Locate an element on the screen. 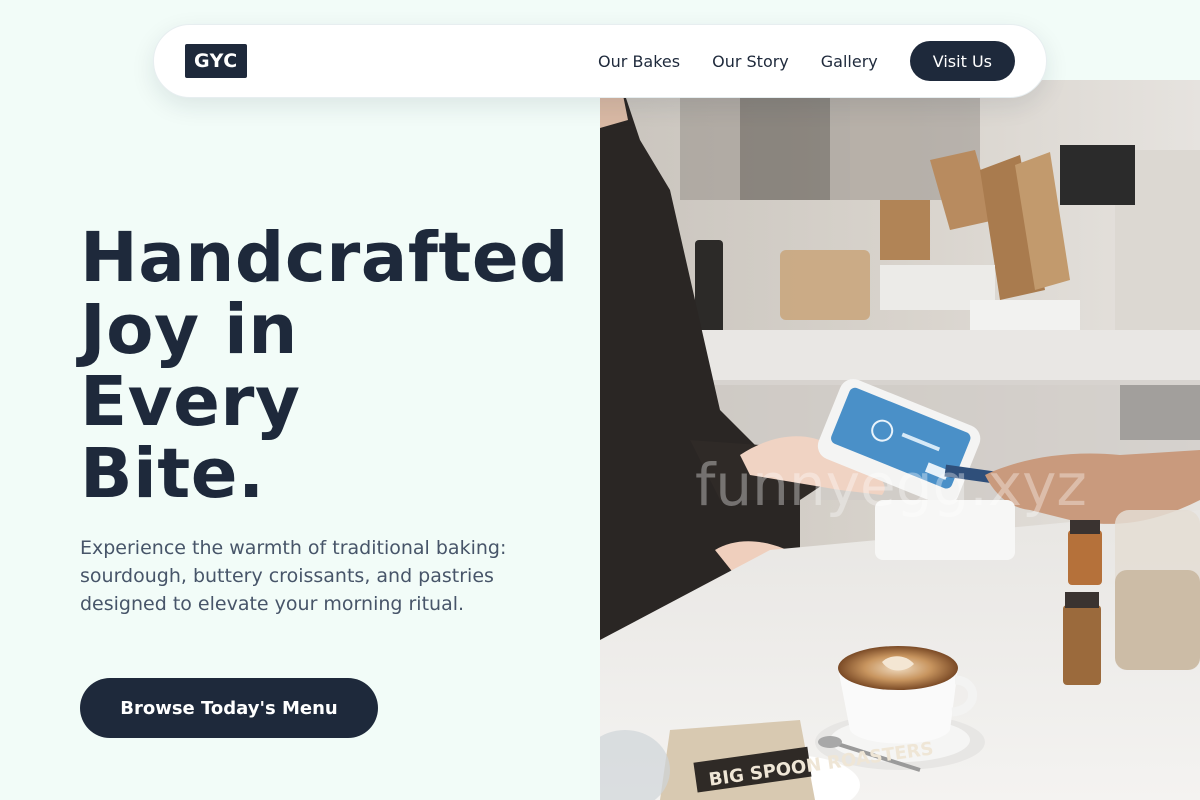  nav-links: Our Bakes Our Story Gallery Visit Us is located at coordinates (806, 61).